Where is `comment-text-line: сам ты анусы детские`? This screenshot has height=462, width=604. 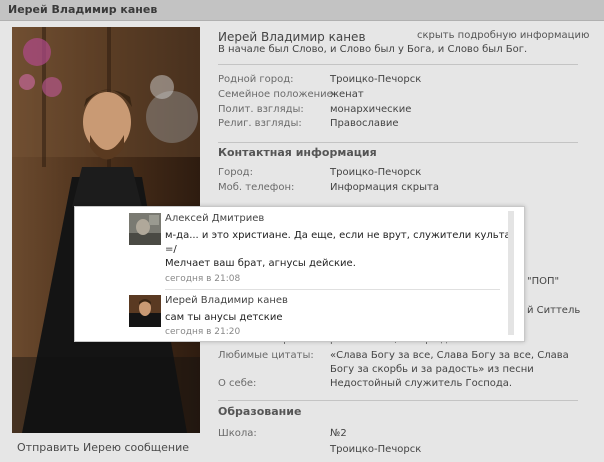
comment-text-line: сам ты анусы детские is located at coordinates (224, 317).